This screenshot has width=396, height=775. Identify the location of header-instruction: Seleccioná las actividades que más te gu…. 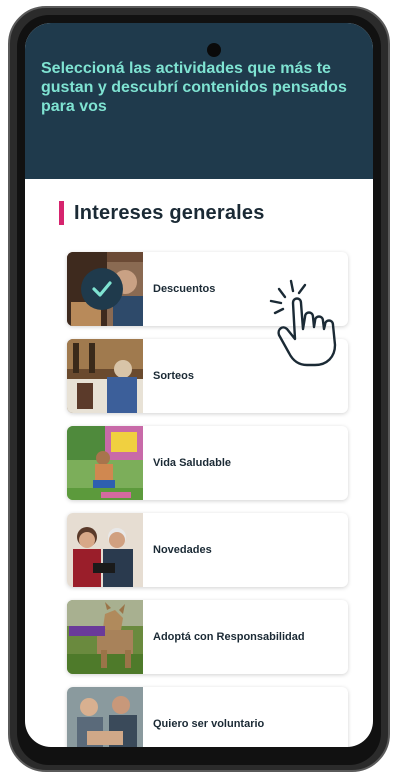
(194, 87).